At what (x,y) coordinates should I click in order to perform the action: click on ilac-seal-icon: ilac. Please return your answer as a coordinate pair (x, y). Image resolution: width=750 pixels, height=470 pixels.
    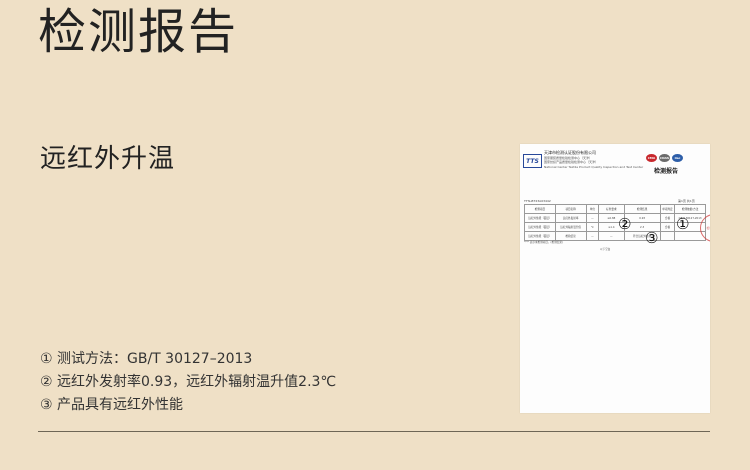
    Looking at the image, I should click on (677, 158).